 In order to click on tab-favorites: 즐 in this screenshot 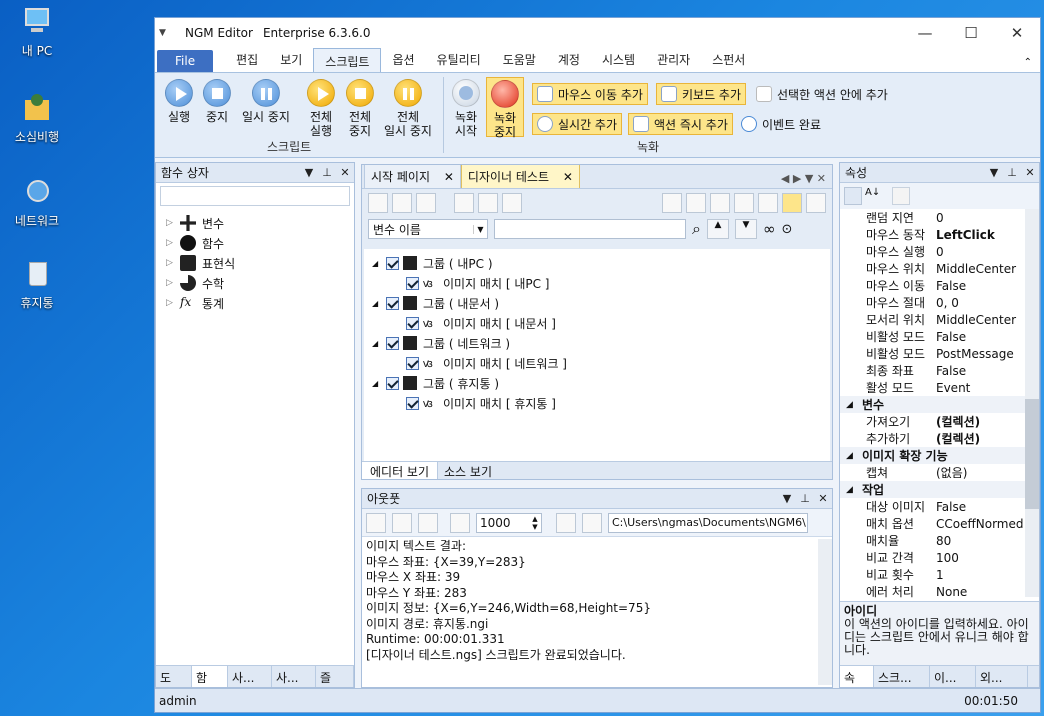, I will do `click(335, 676)`.